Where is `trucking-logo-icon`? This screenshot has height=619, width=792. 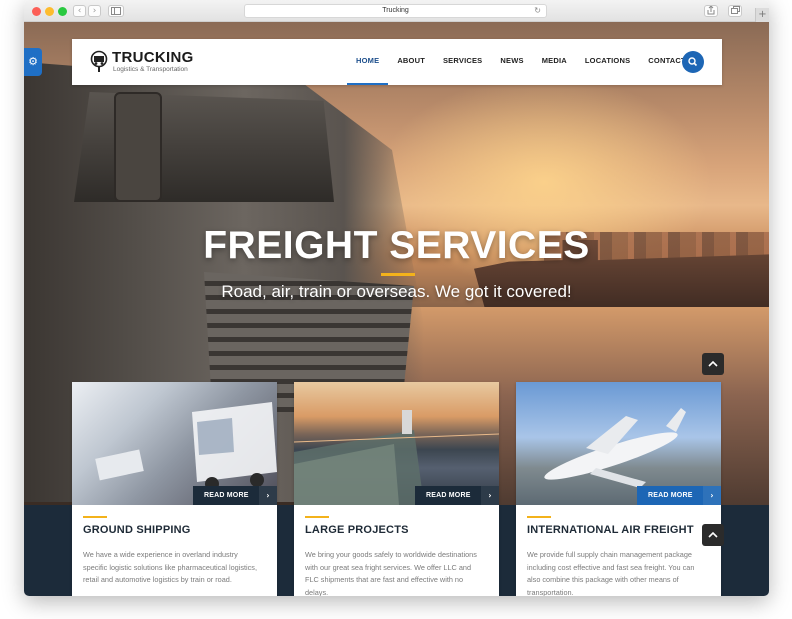
trucking-logo-icon is located at coordinates (99, 61).